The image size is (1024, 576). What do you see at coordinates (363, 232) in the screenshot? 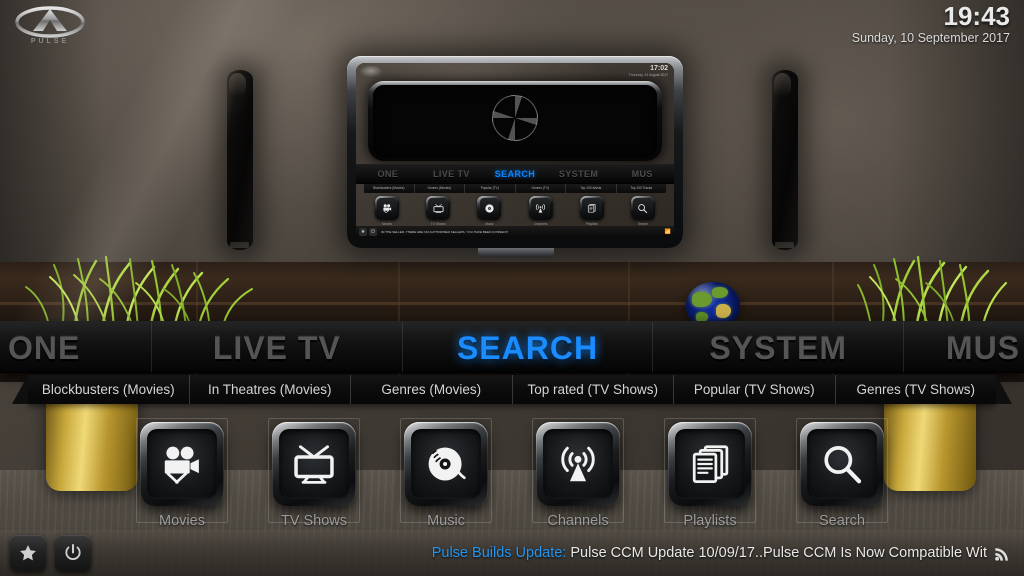
I see `mini-star-icon: ★` at bounding box center [363, 232].